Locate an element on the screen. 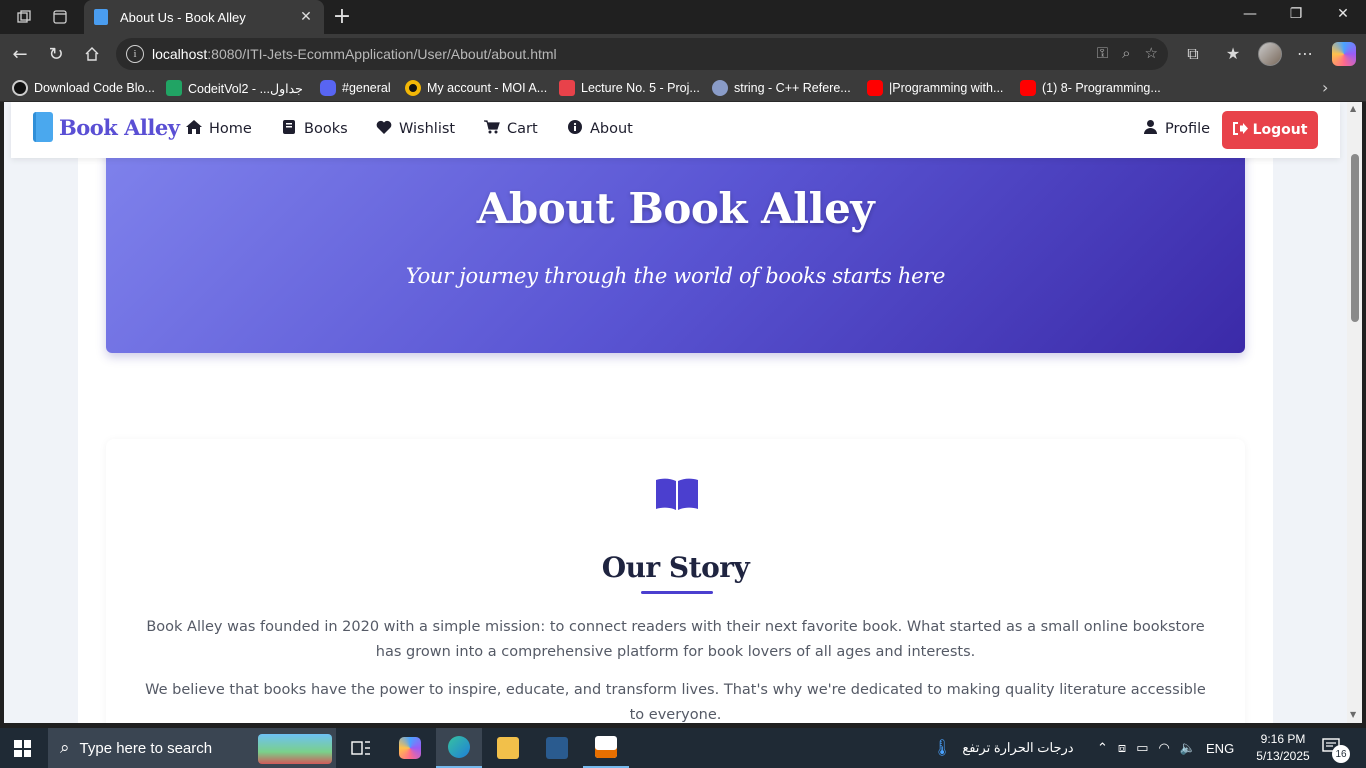 This screenshot has width=1366, height=768. nav-about: About is located at coordinates (600, 129).